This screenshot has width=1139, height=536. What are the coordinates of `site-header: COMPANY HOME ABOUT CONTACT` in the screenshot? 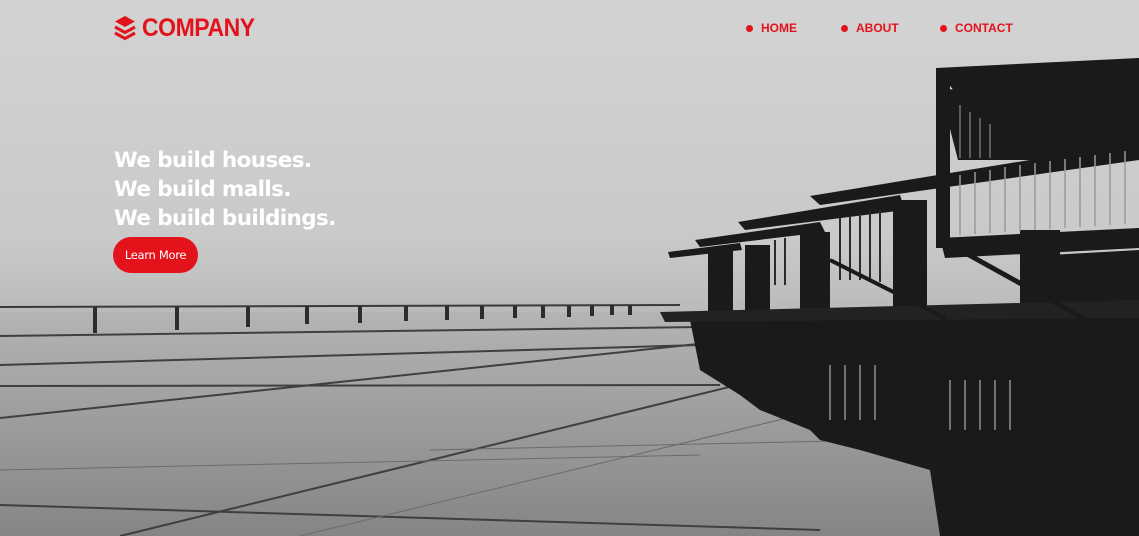 It's located at (569, 28).